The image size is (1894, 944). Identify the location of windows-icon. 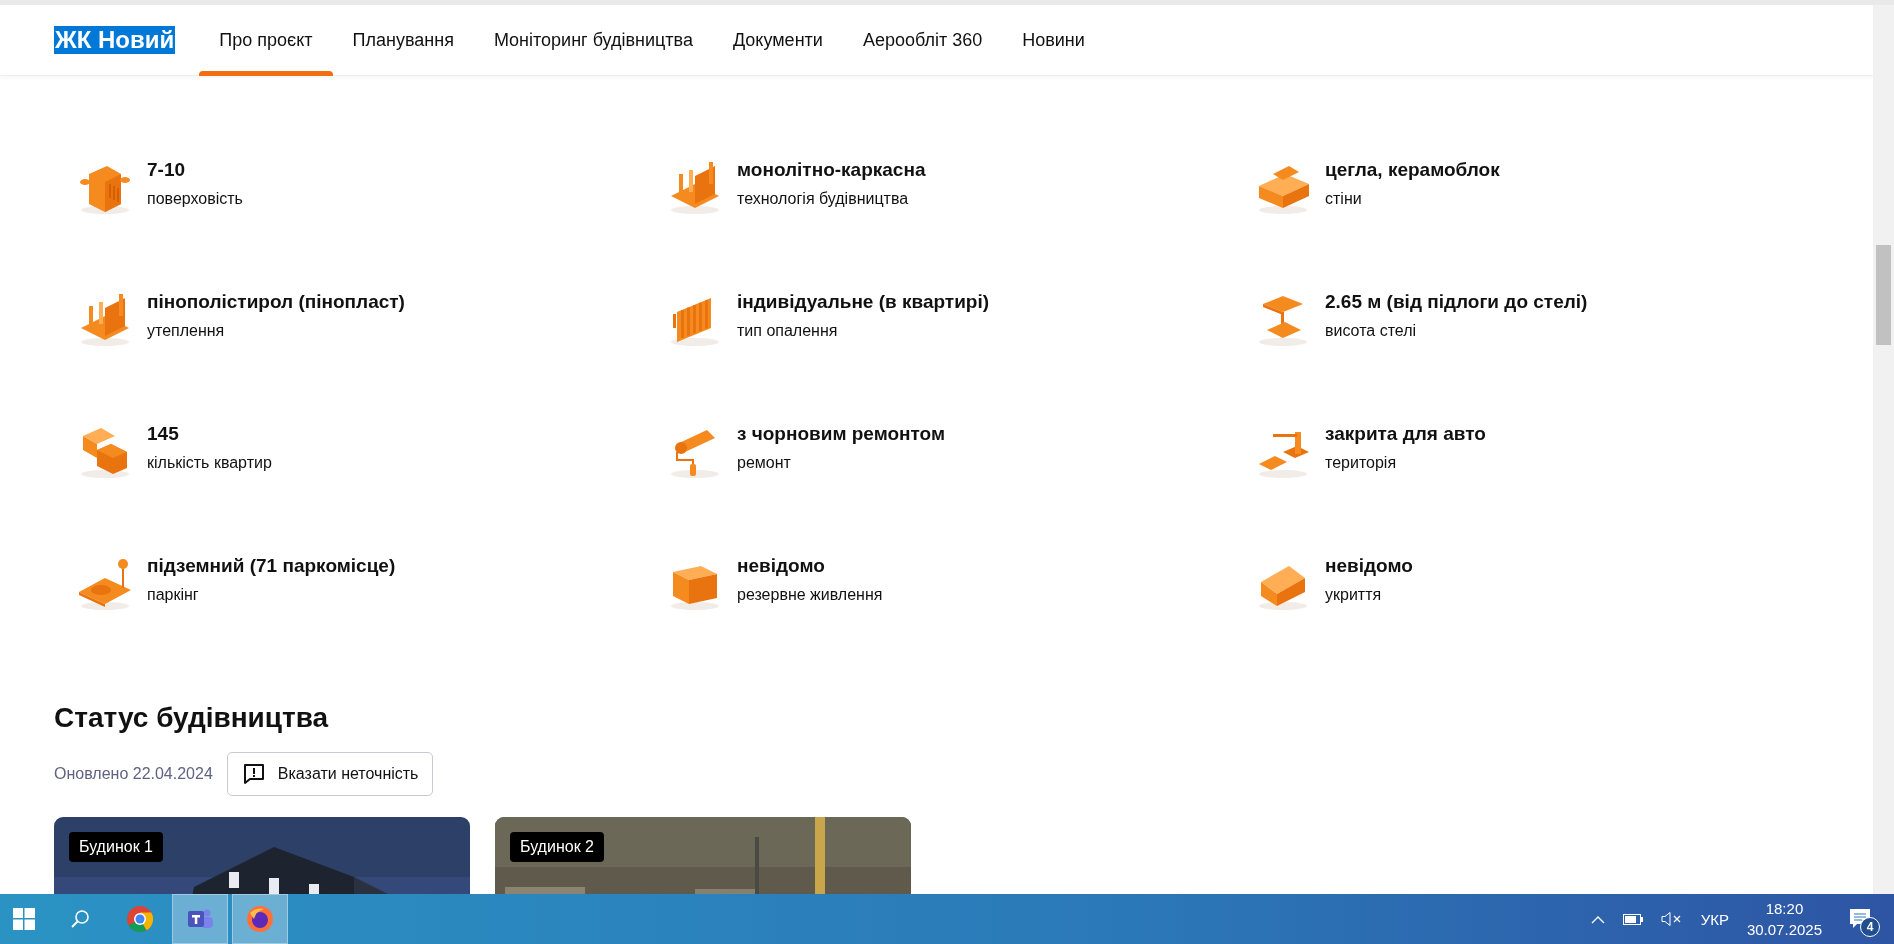
(24, 919).